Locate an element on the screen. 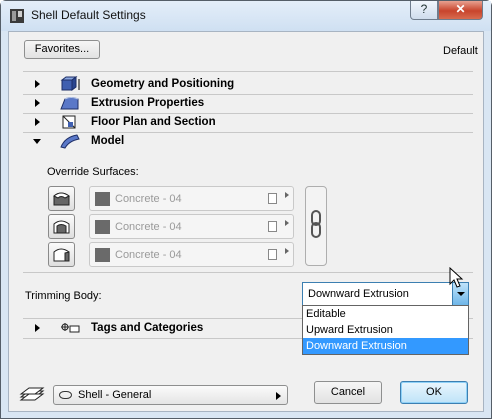  shell-top-surface-icon is located at coordinates (61, 199).